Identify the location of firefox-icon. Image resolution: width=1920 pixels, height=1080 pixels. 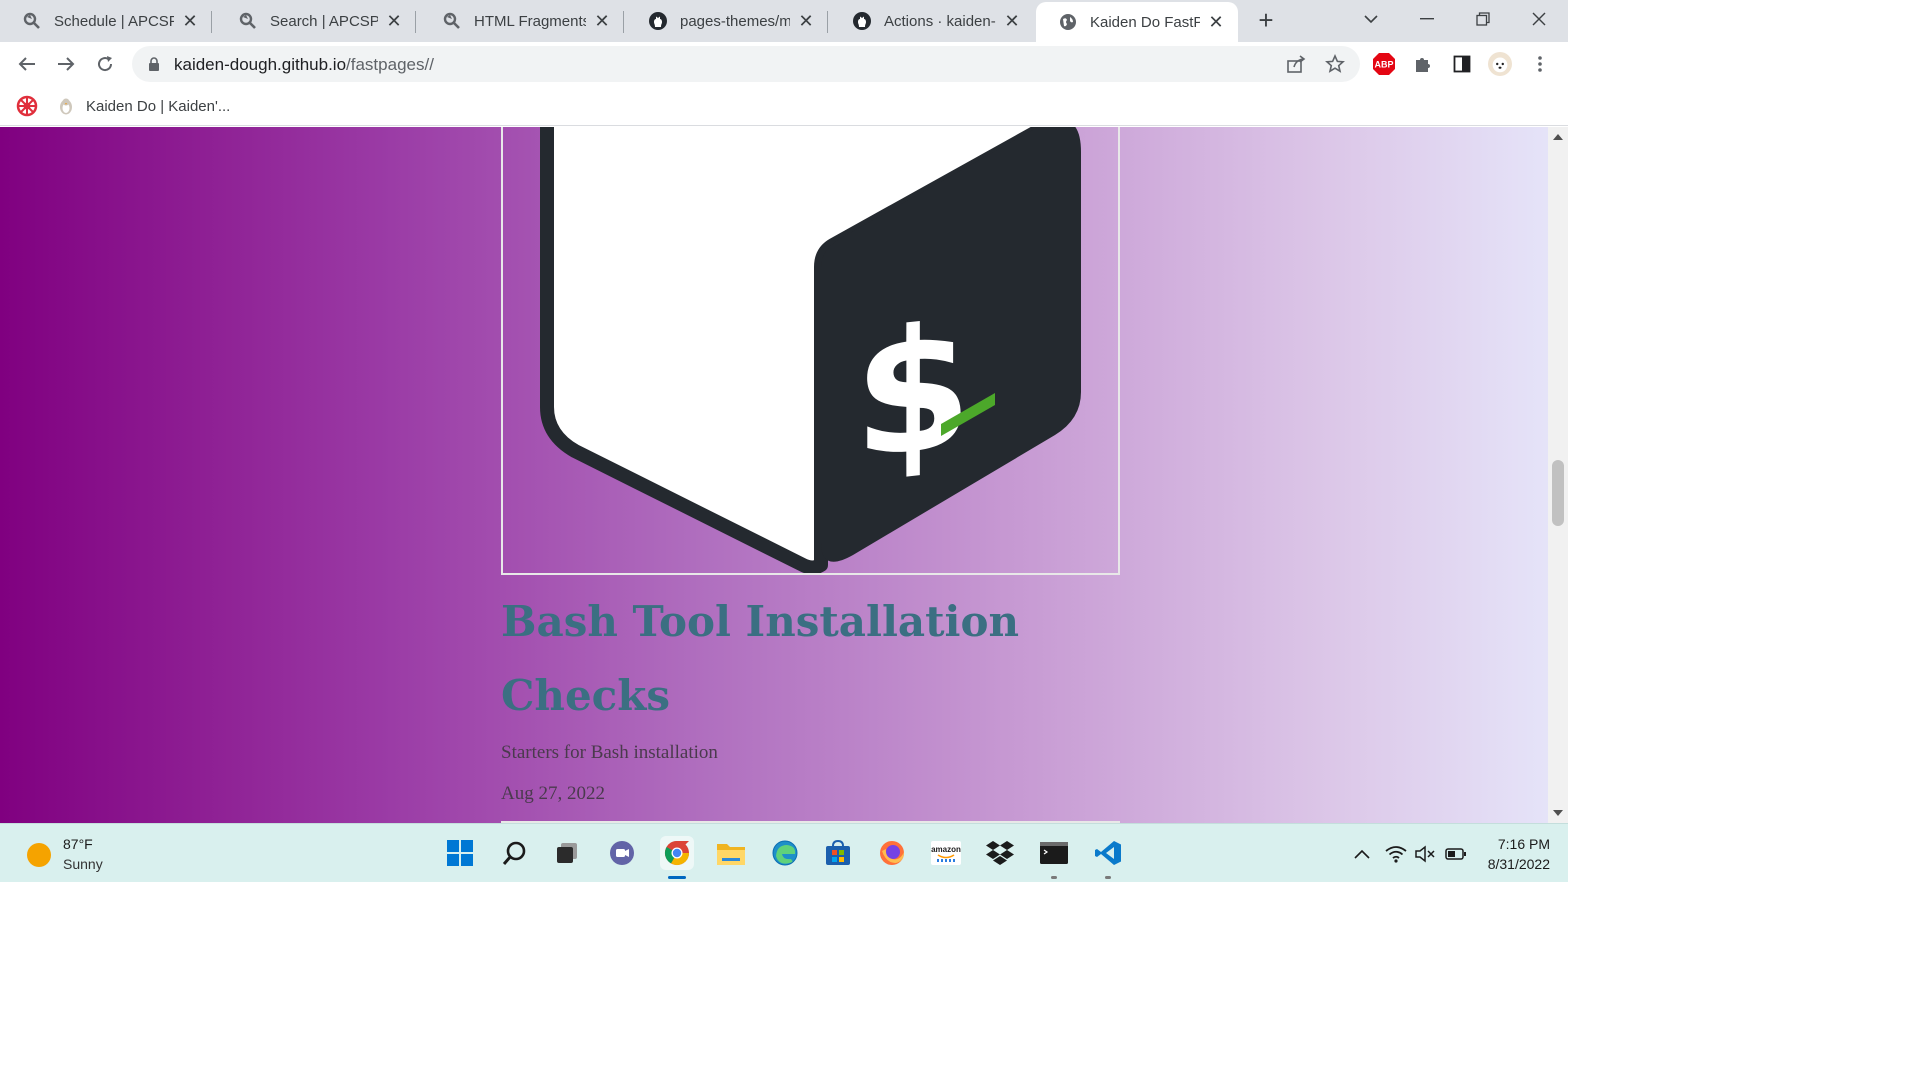
(892, 853).